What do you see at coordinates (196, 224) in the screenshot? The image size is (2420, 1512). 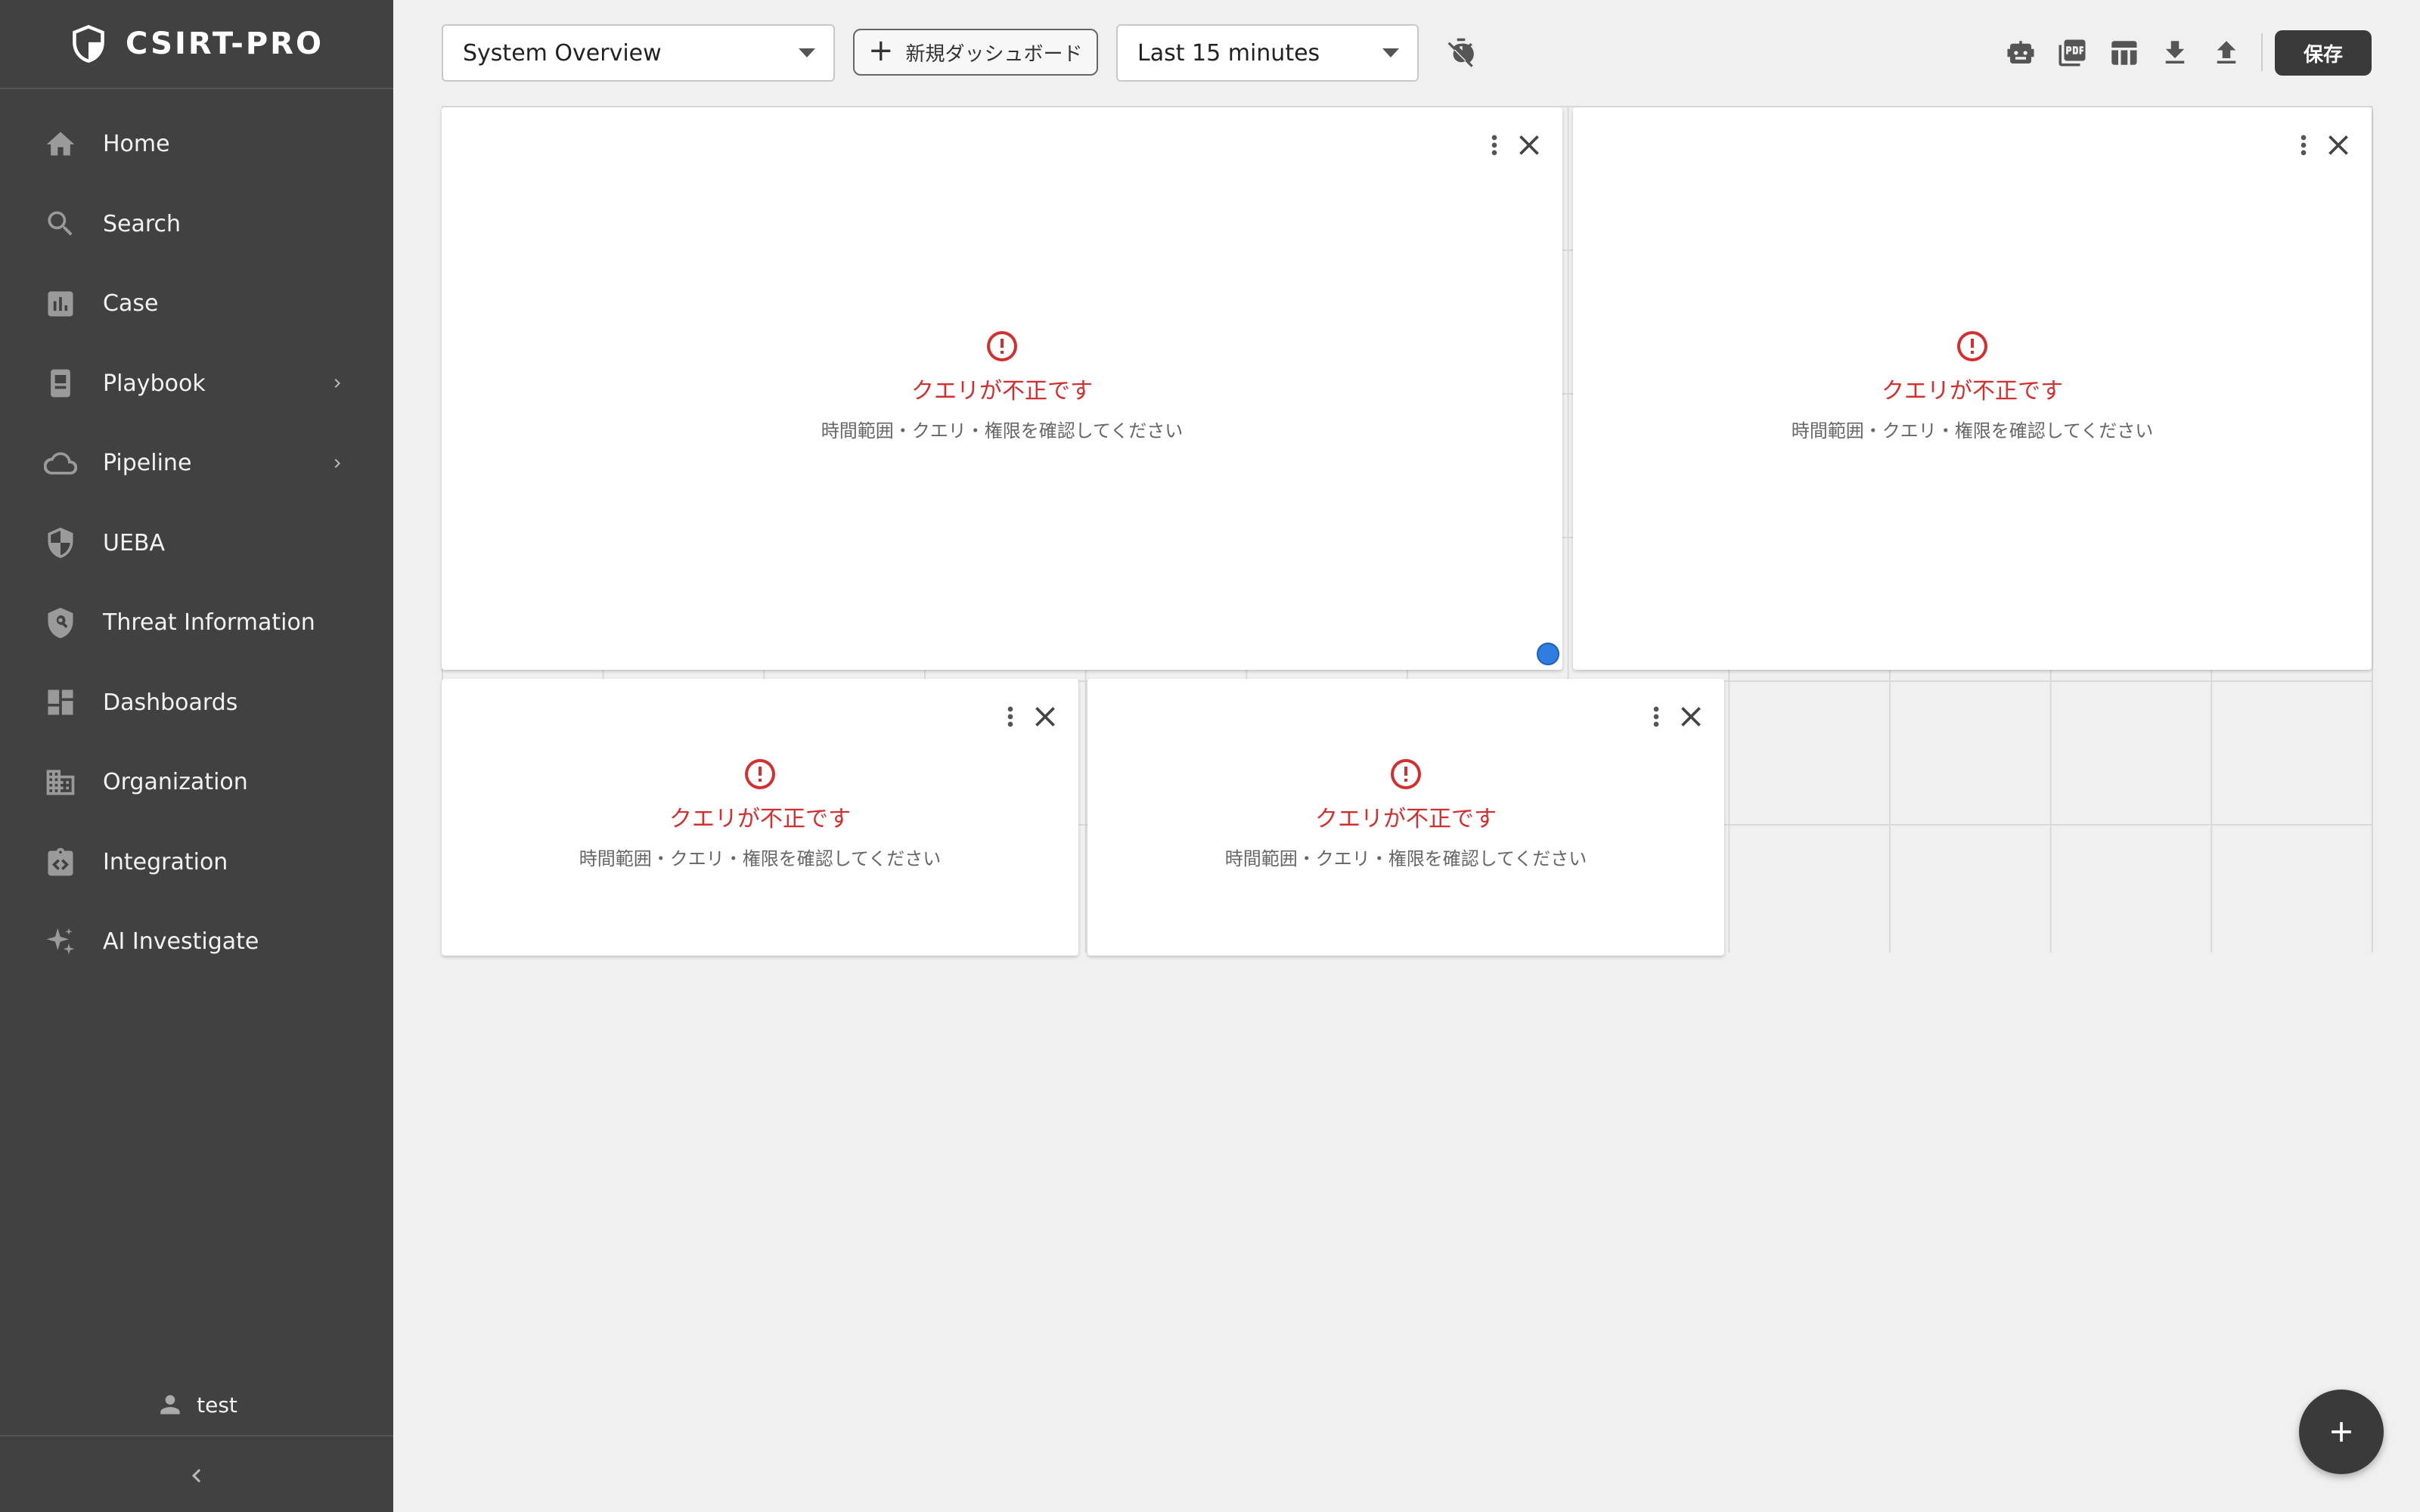 I see `sidebar-item-search: Search` at bounding box center [196, 224].